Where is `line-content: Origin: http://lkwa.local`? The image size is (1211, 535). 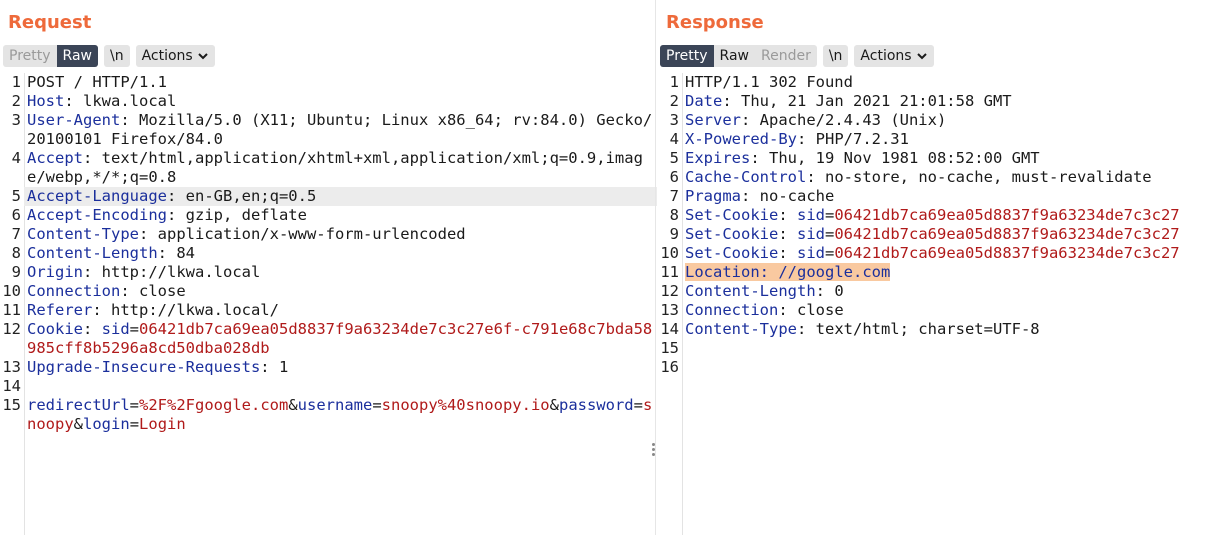
line-content: Origin: http://lkwa.local is located at coordinates (340, 272).